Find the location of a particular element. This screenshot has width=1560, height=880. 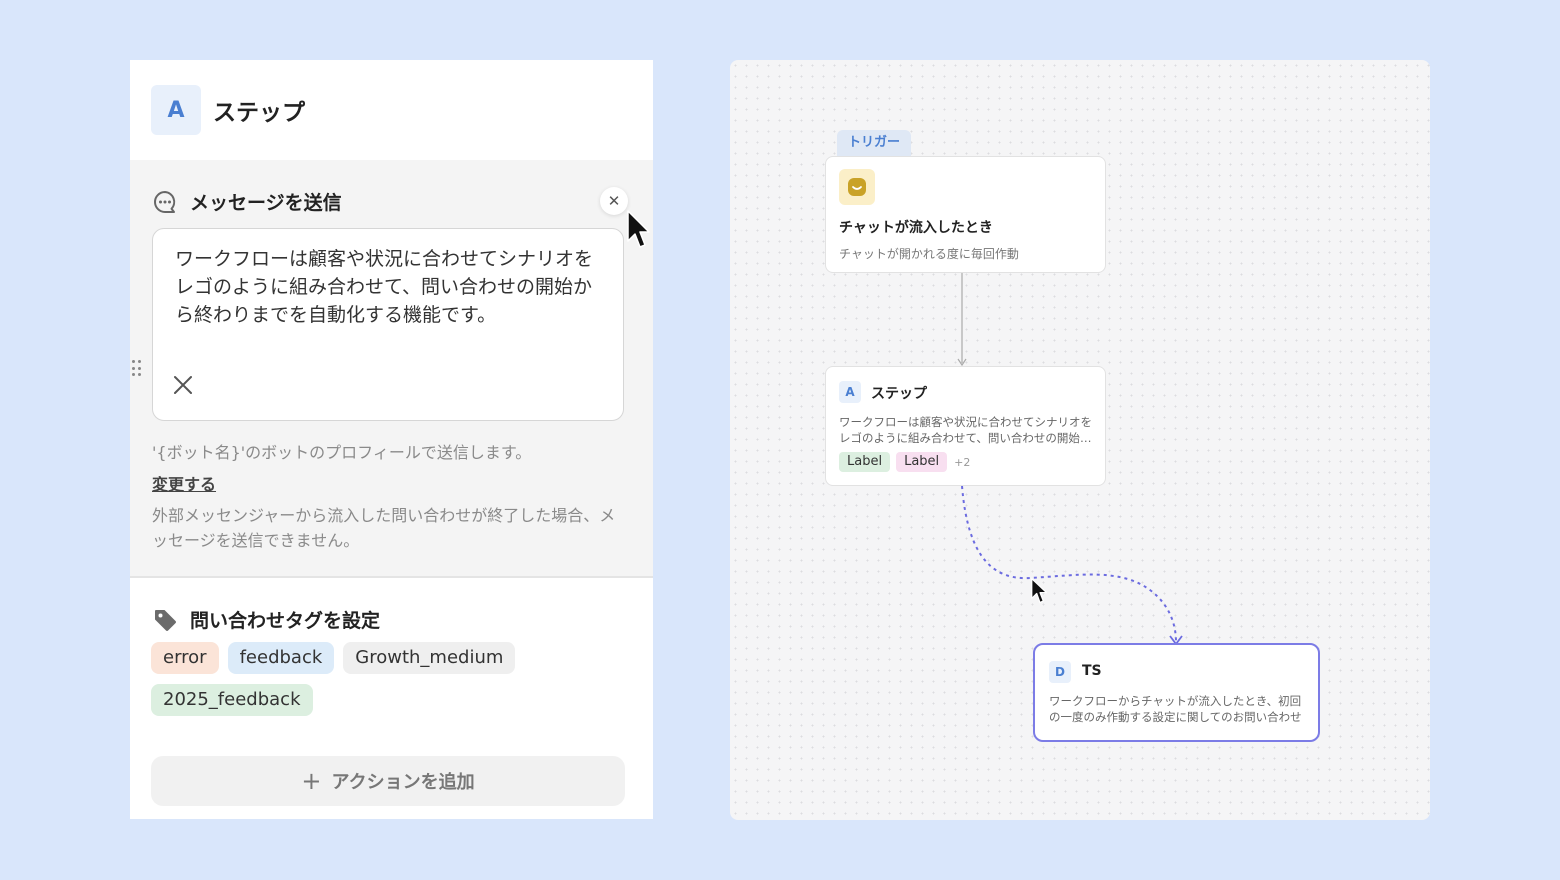

tag-chip: Growth_medium is located at coordinates (429, 658).